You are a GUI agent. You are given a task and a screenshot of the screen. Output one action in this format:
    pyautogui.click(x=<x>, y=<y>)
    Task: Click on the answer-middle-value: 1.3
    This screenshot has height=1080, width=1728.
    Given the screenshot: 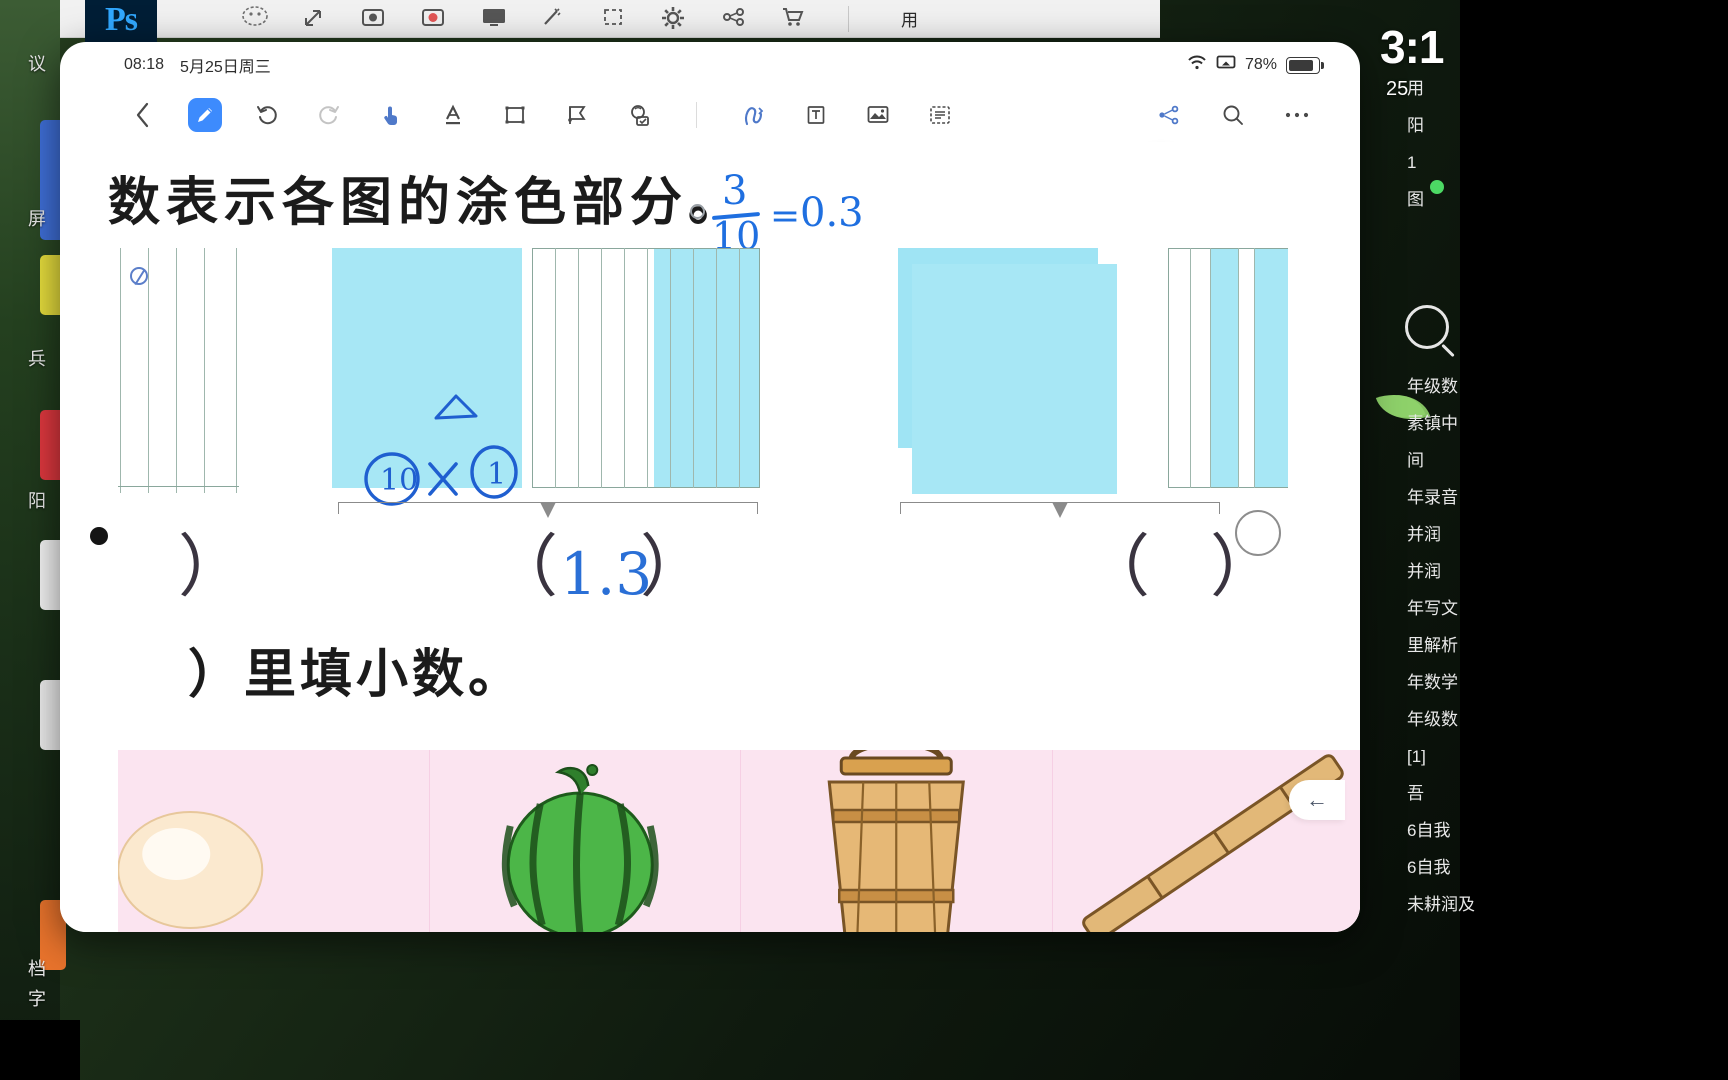 What is the action you would take?
    pyautogui.click(x=606, y=574)
    